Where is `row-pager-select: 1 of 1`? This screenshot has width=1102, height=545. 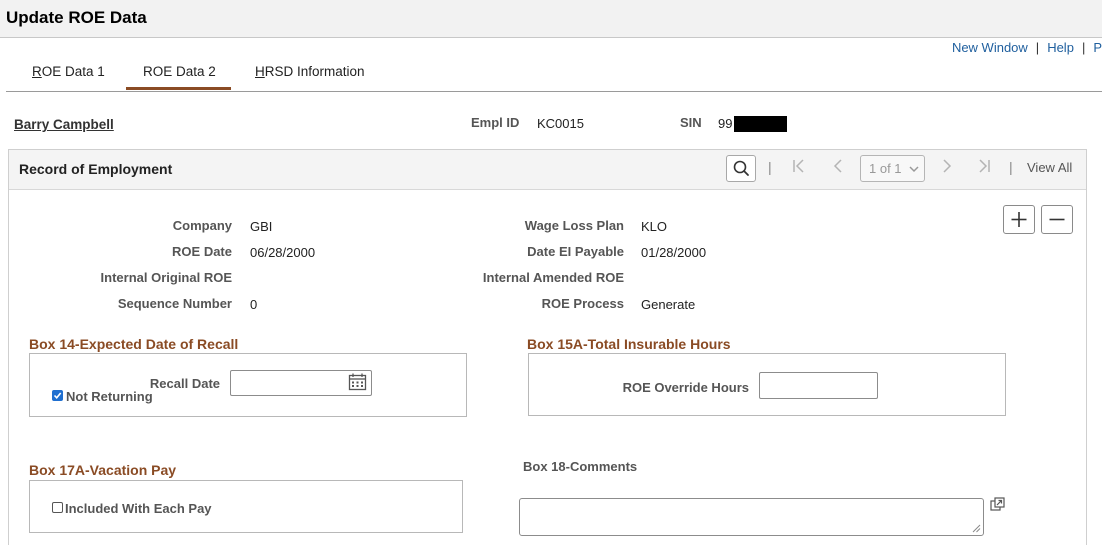
row-pager-select: 1 of 1 is located at coordinates (892, 168).